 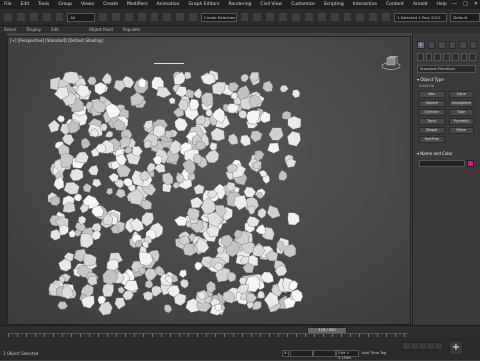 I want to click on workspace-dropdown: 1 Selected 1 Poly 2021, so click(x=421, y=17).